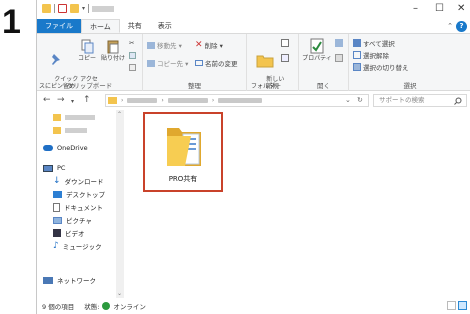 The image size is (470, 314). What do you see at coordinates (62, 8) in the screenshot?
I see `properties-icon` at bounding box center [62, 8].